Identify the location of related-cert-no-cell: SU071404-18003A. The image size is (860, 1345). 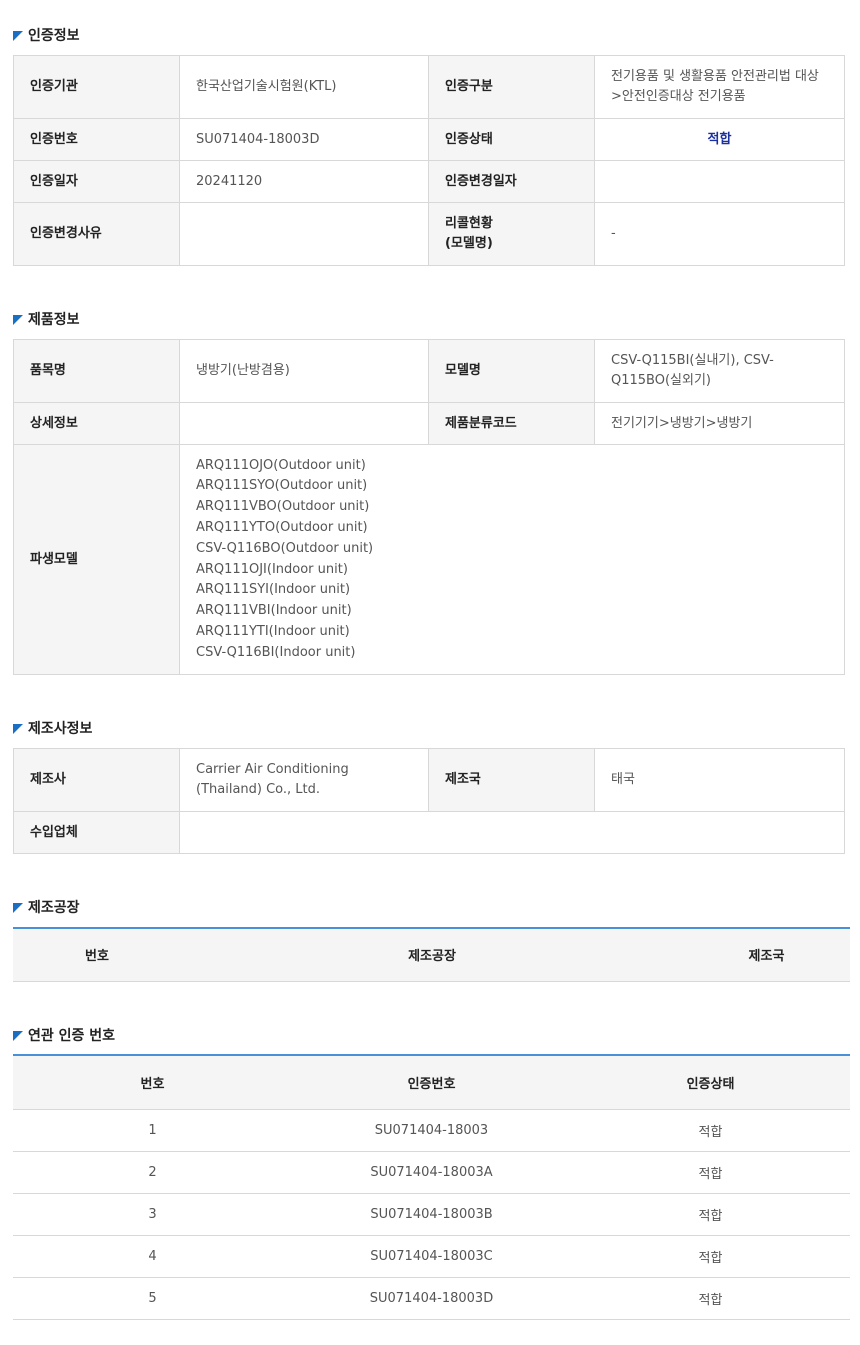
(431, 1172).